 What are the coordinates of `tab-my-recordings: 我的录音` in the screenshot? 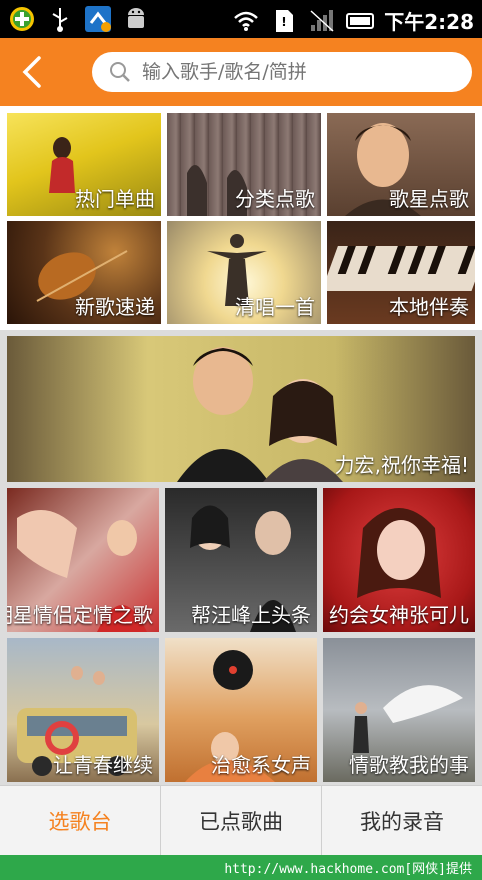 It's located at (402, 821).